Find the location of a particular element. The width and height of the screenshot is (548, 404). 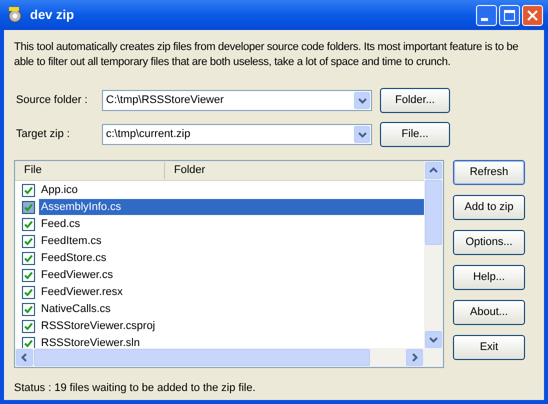

file-name-row: RSSStoreViewer.csproj is located at coordinates (231, 326).